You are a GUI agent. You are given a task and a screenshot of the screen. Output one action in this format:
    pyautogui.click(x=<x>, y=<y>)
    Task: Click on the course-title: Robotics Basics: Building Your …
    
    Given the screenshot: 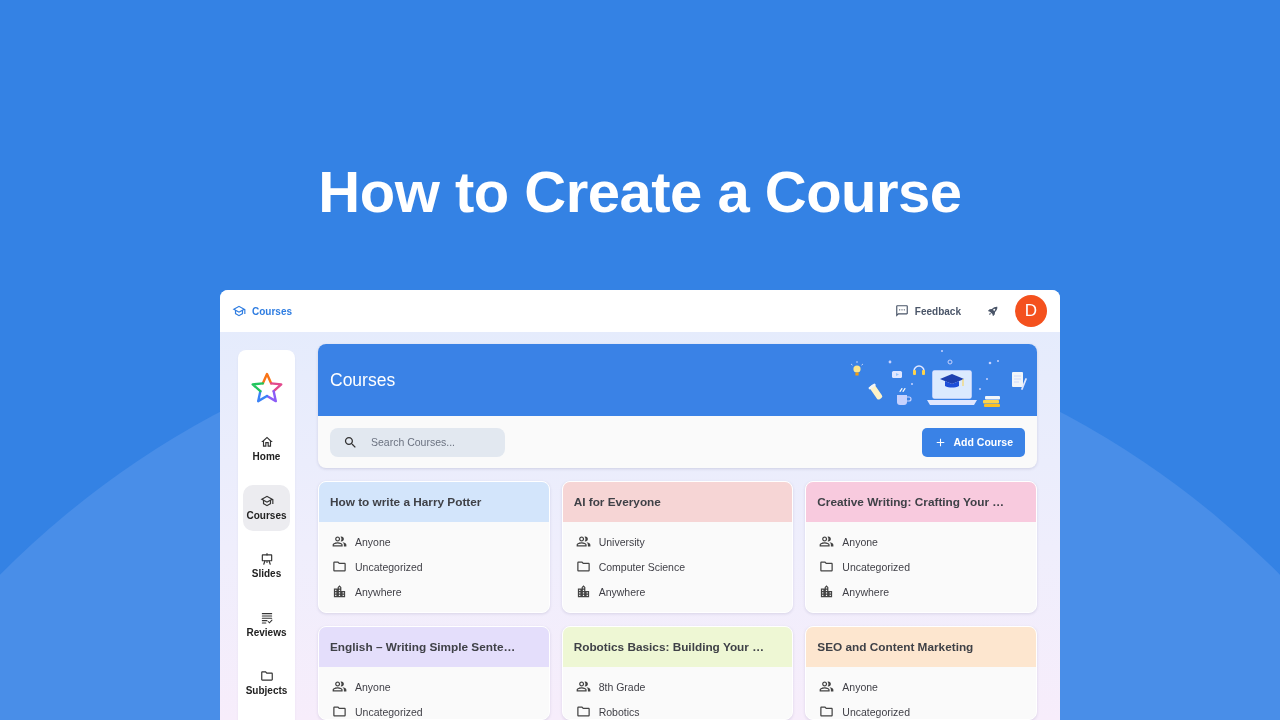 What is the action you would take?
    pyautogui.click(x=668, y=647)
    